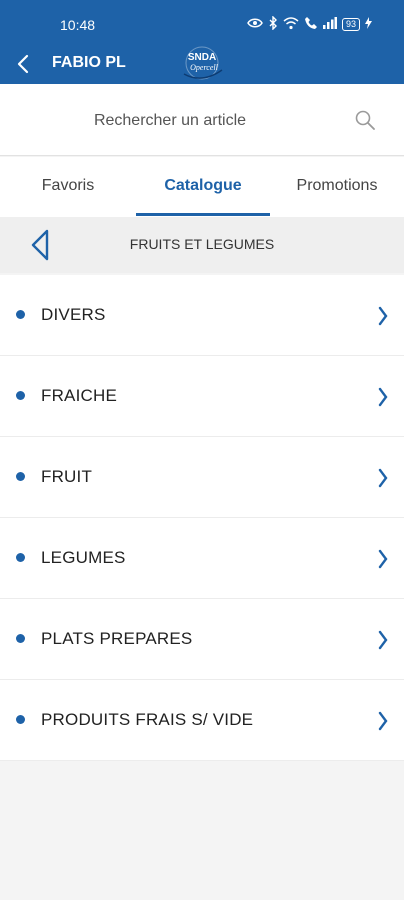  What do you see at coordinates (202, 558) in the screenshot?
I see `list-item: LEGUMES` at bounding box center [202, 558].